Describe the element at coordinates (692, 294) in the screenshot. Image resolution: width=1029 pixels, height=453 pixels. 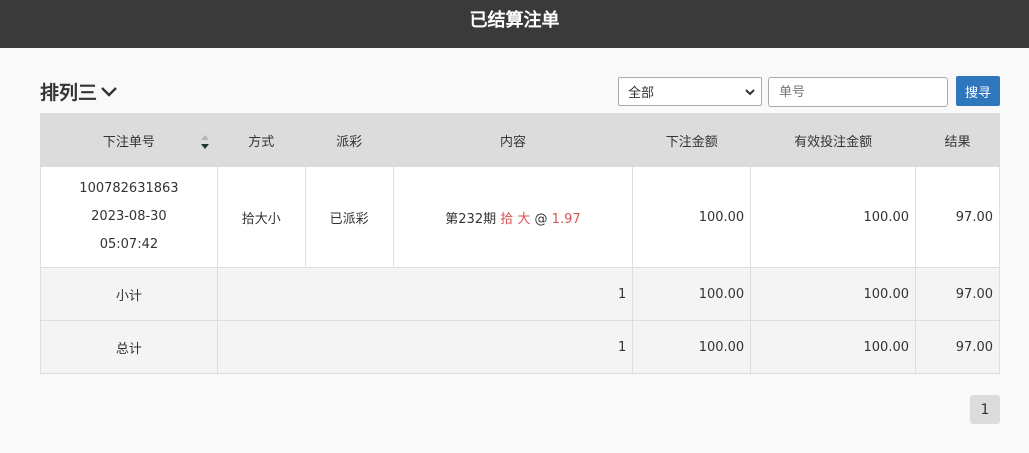
I see `subtotal-amount: 100.00` at that location.